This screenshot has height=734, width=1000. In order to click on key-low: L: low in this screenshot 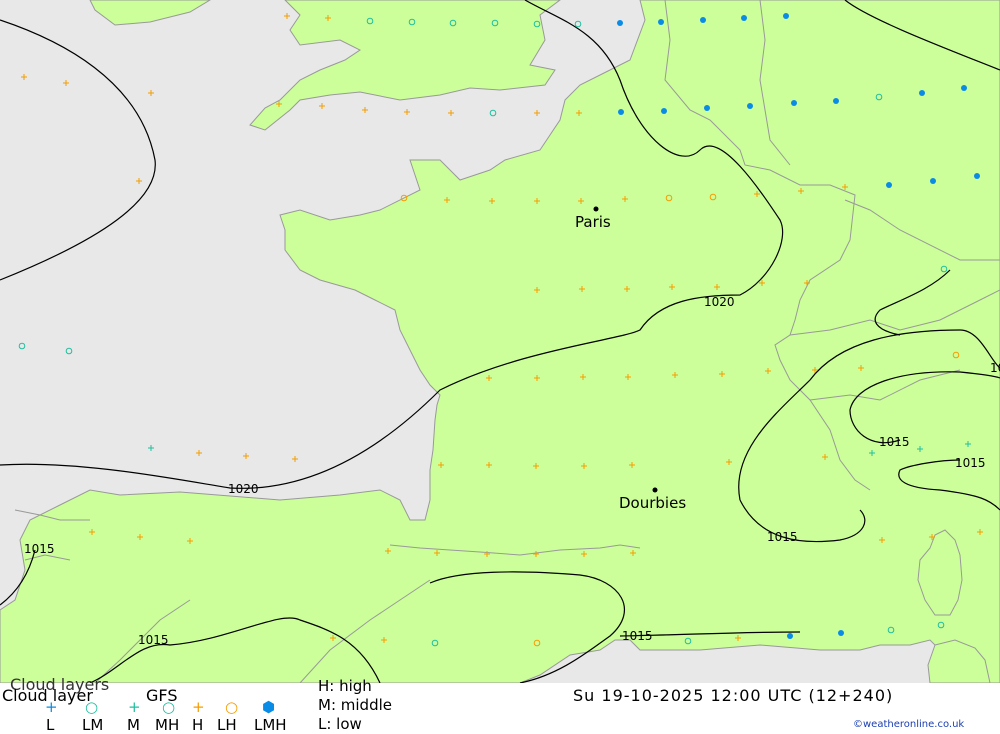, I will do `click(340, 724)`.